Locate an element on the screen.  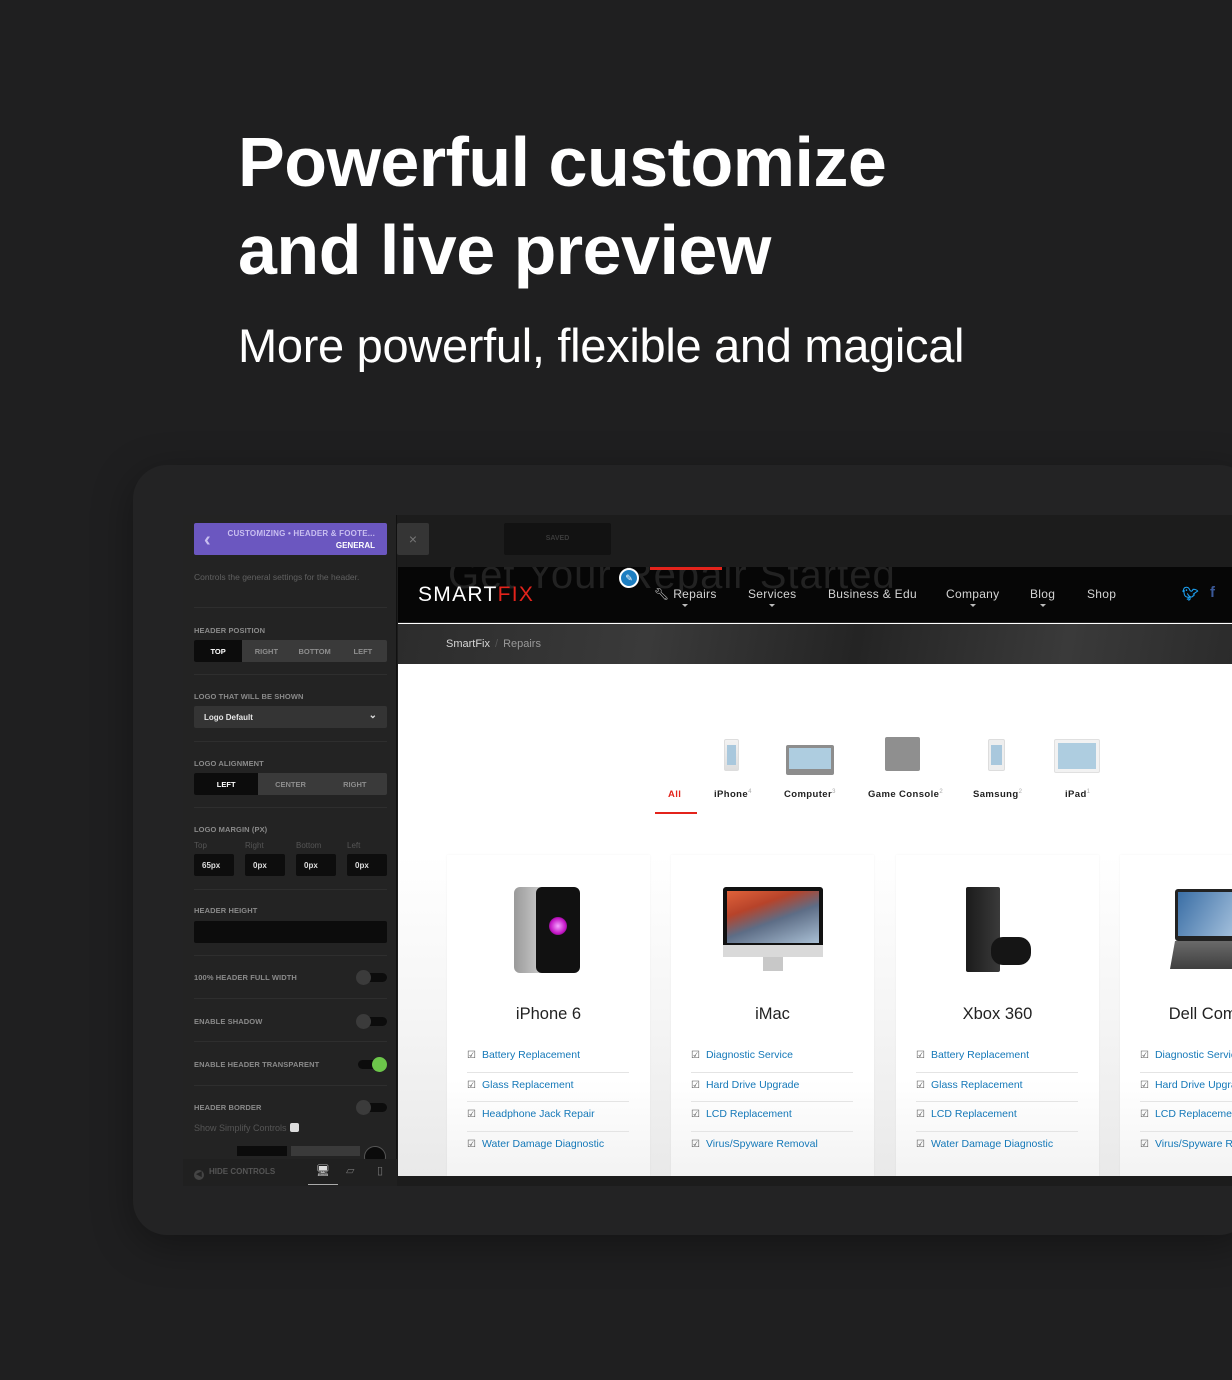
border-style-select is located at coordinates (325, 1151).